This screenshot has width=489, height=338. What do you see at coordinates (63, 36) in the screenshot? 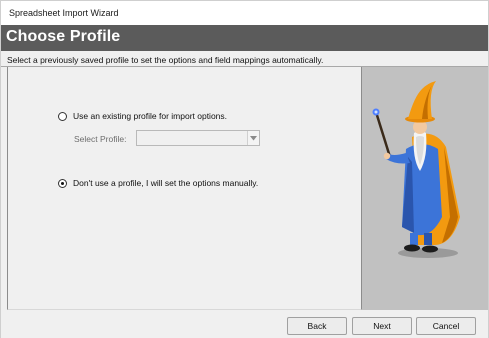
I see `page-title: Choose Profile` at bounding box center [63, 36].